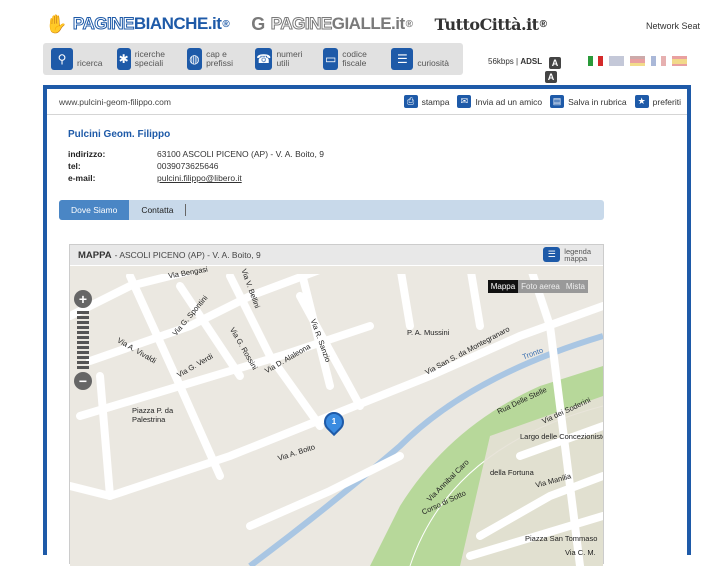 This screenshot has height=566, width=727. Describe the element at coordinates (503, 286) in the screenshot. I see `map-type-mappa: Mappa` at that location.